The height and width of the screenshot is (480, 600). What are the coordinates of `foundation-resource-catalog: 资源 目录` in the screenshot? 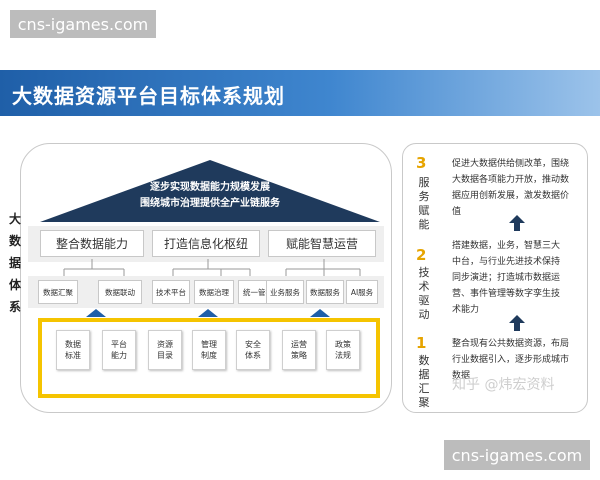 It's located at (165, 350).